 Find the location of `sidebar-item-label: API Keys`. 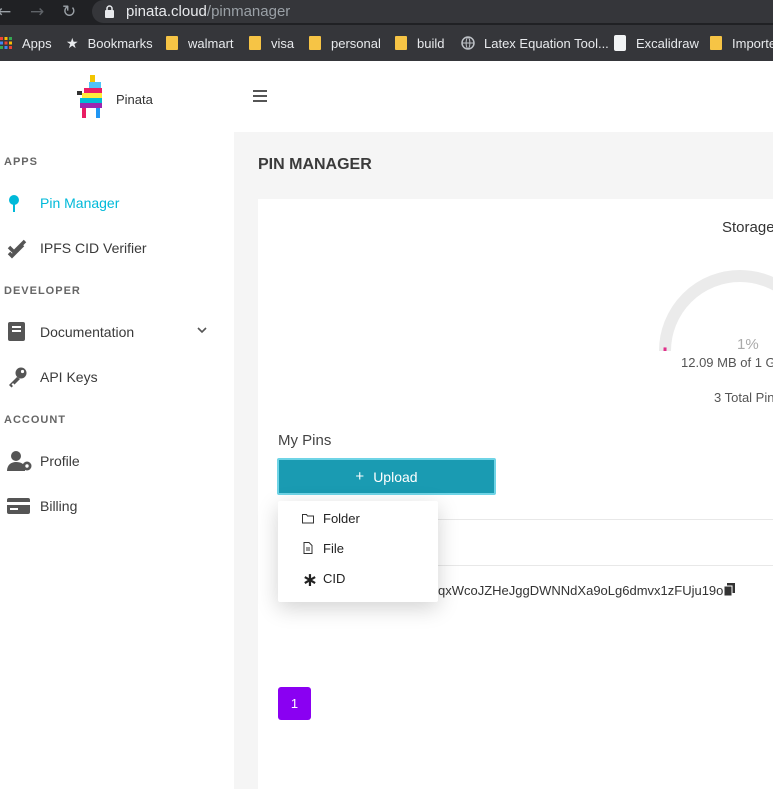

sidebar-item-label: API Keys is located at coordinates (69, 377).